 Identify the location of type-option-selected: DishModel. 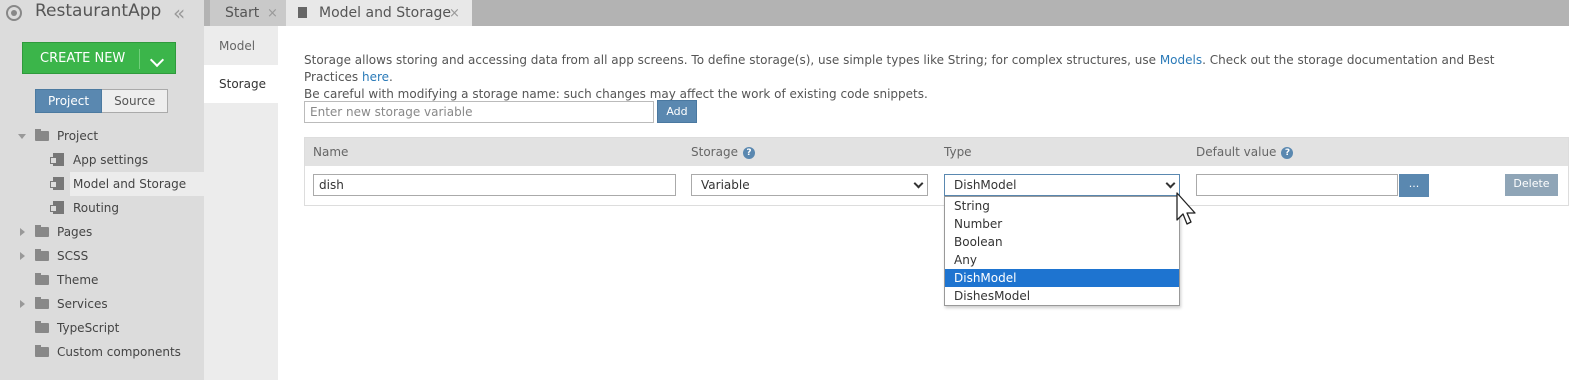
(1062, 278).